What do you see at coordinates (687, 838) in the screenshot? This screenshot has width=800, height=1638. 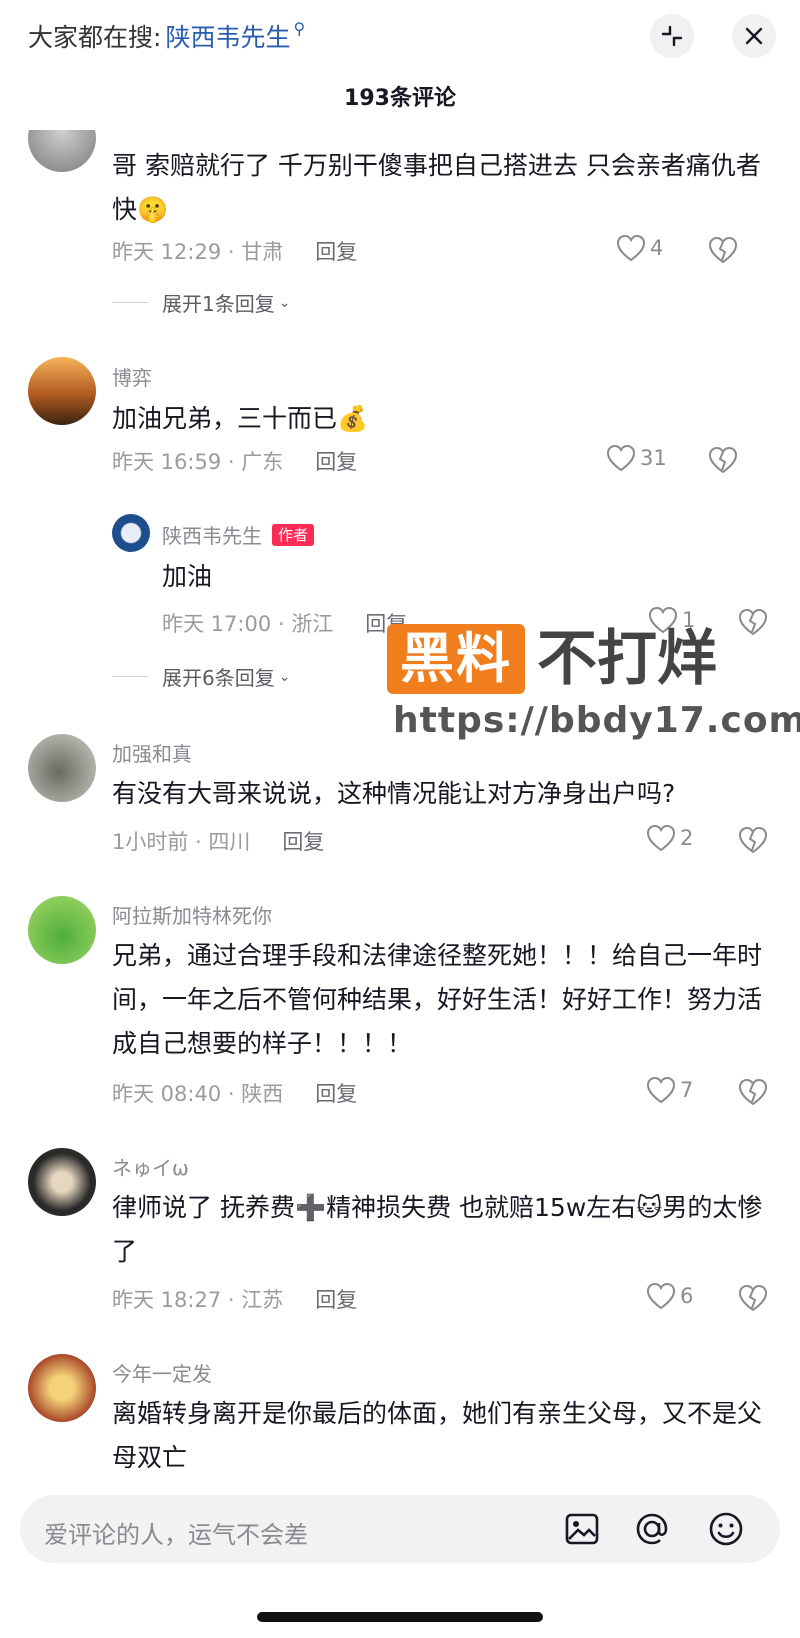 I see `like-count: 2` at bounding box center [687, 838].